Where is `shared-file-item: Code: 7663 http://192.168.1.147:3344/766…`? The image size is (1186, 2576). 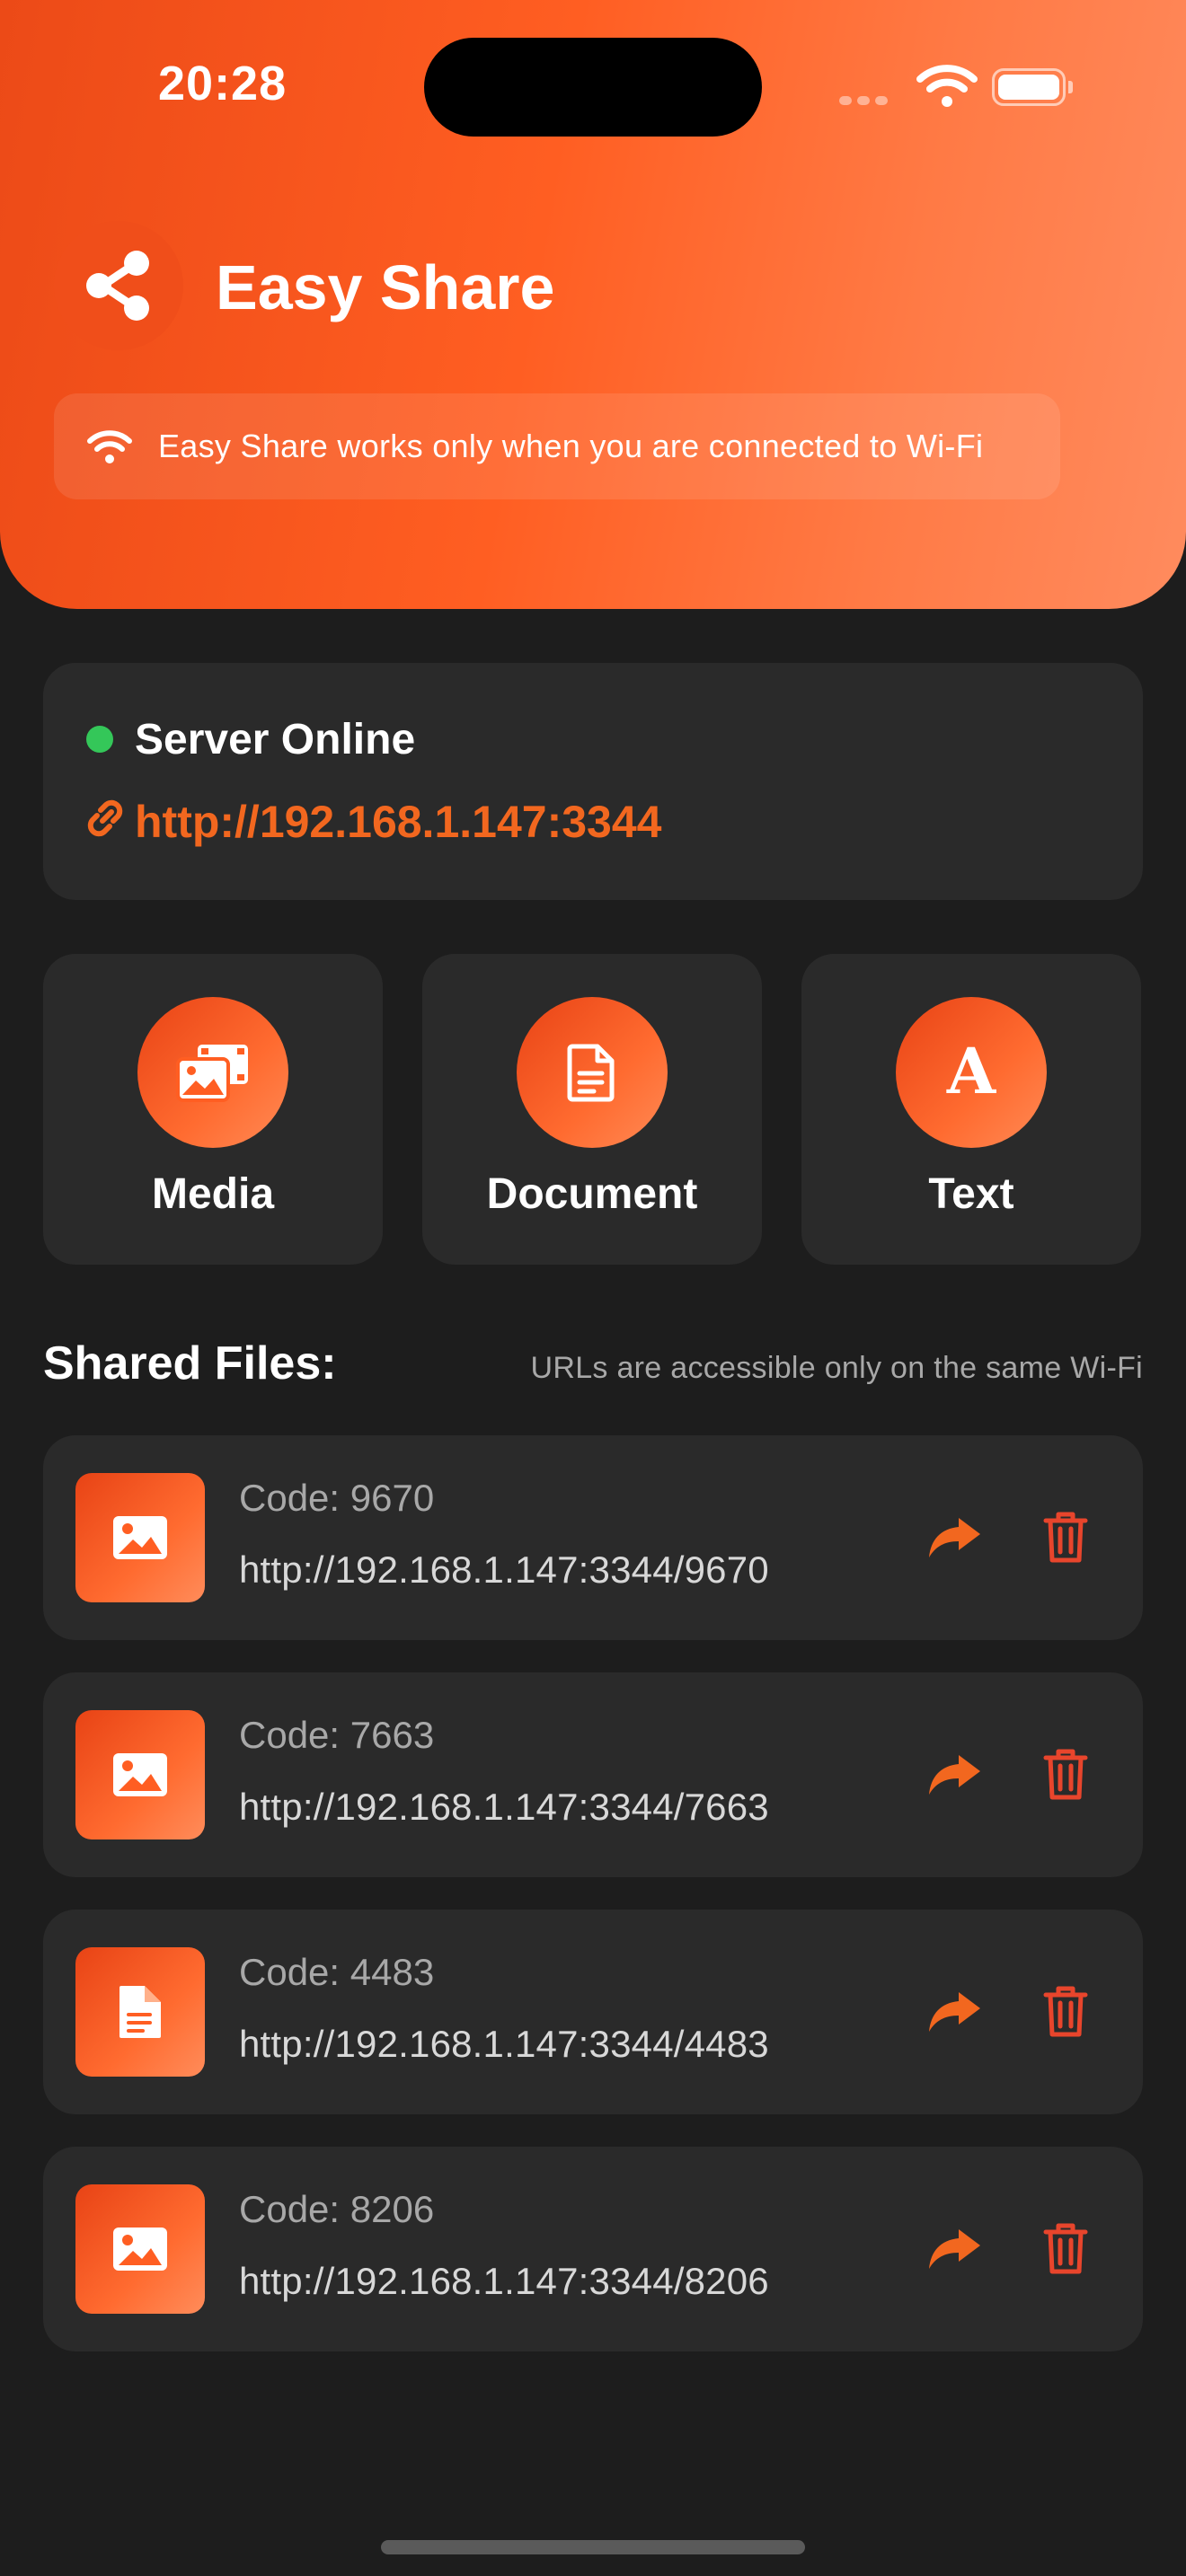
shared-file-item: Code: 7663 http://192.168.1.147:3344/766… is located at coordinates (593, 1774).